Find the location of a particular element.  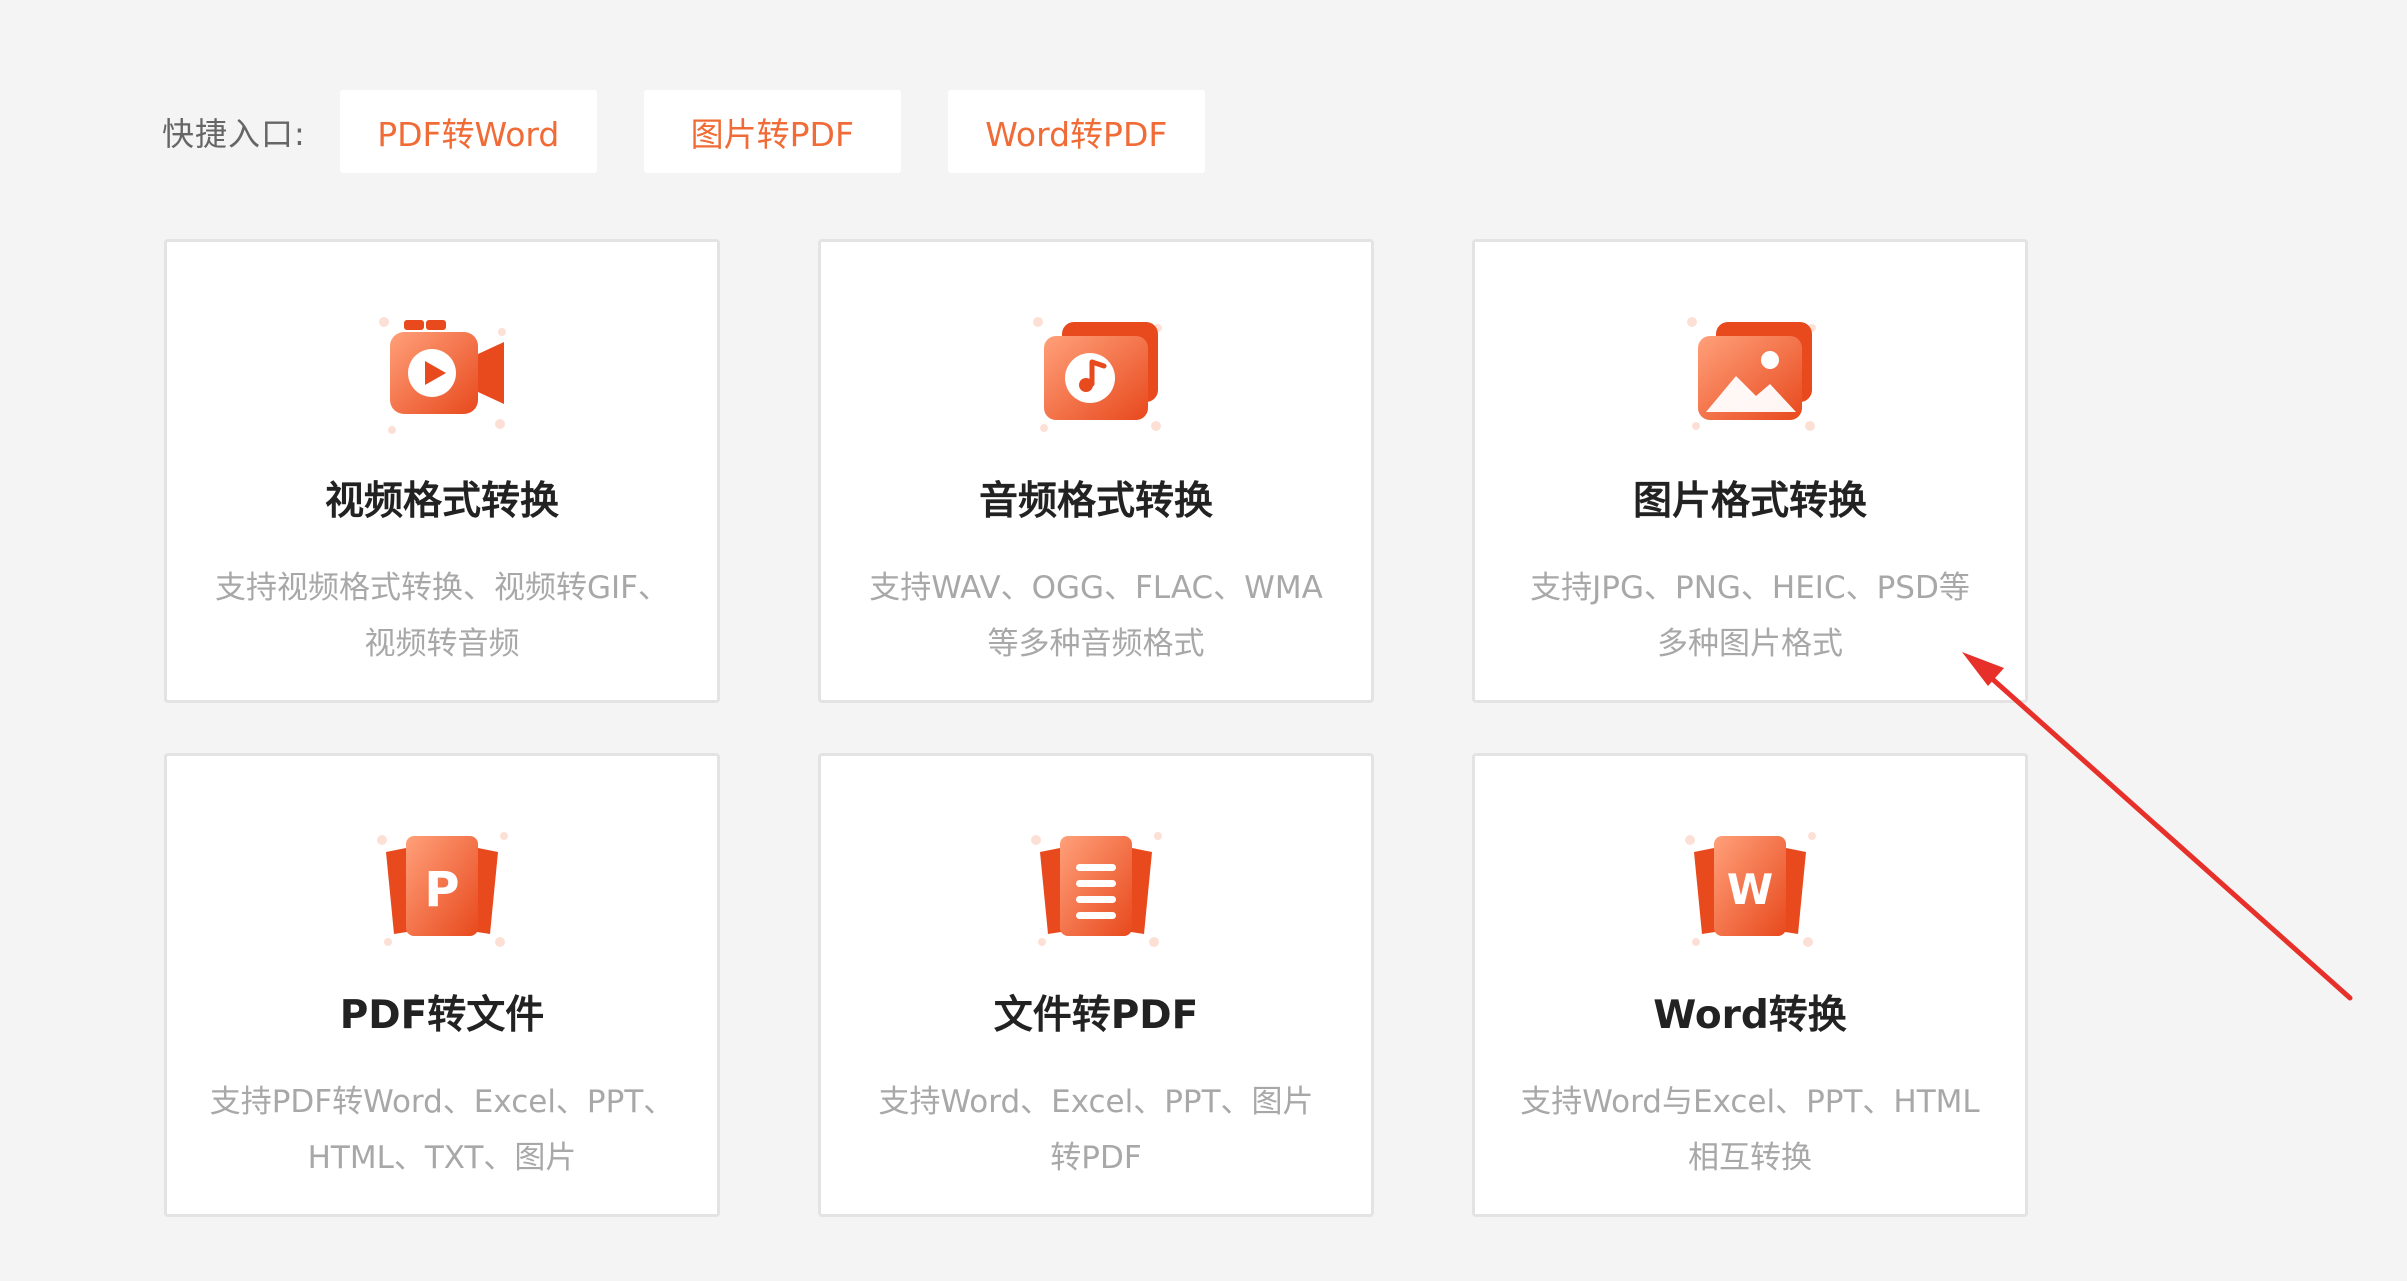

quick-btn-image-to-pdf: 图片转PDF is located at coordinates (772, 131).